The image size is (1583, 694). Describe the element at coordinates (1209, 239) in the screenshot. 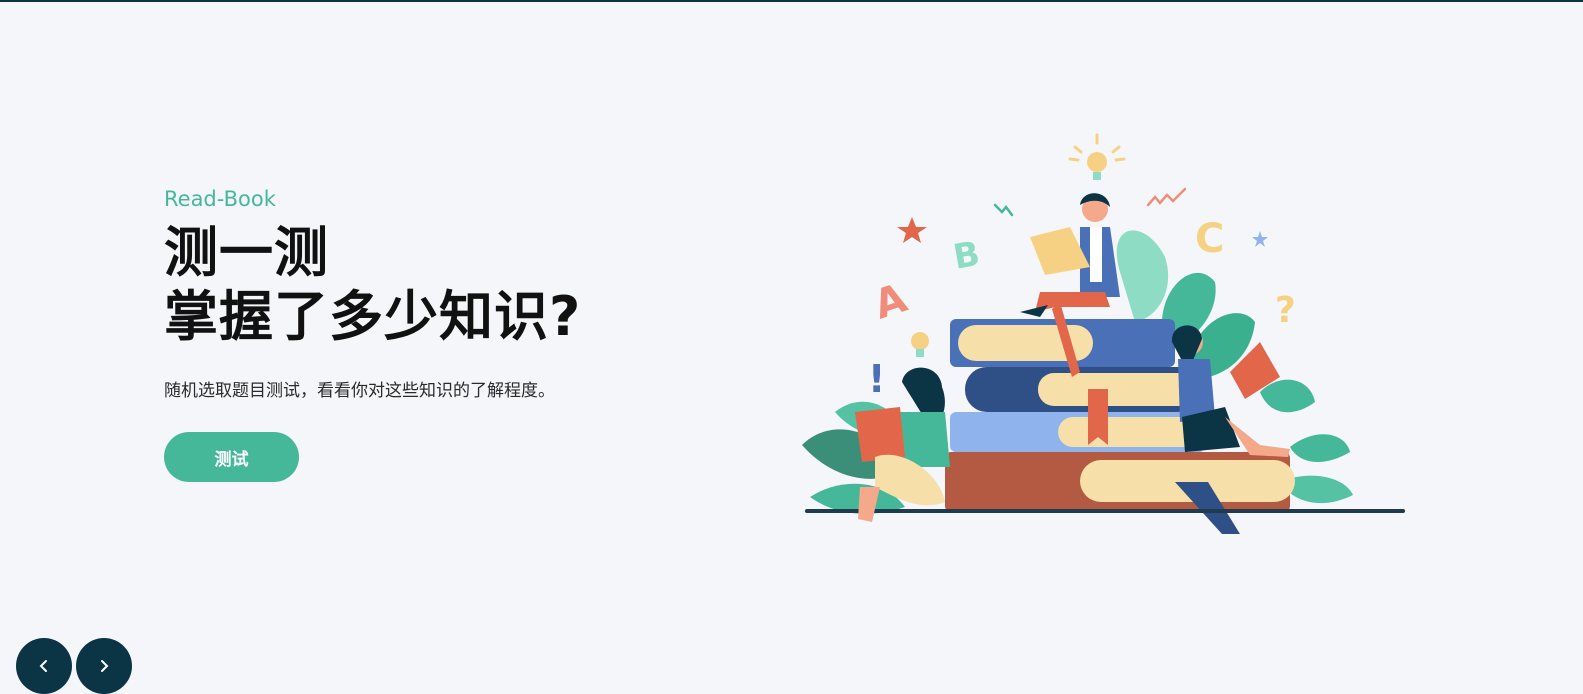

I see `svg-text: C` at that location.